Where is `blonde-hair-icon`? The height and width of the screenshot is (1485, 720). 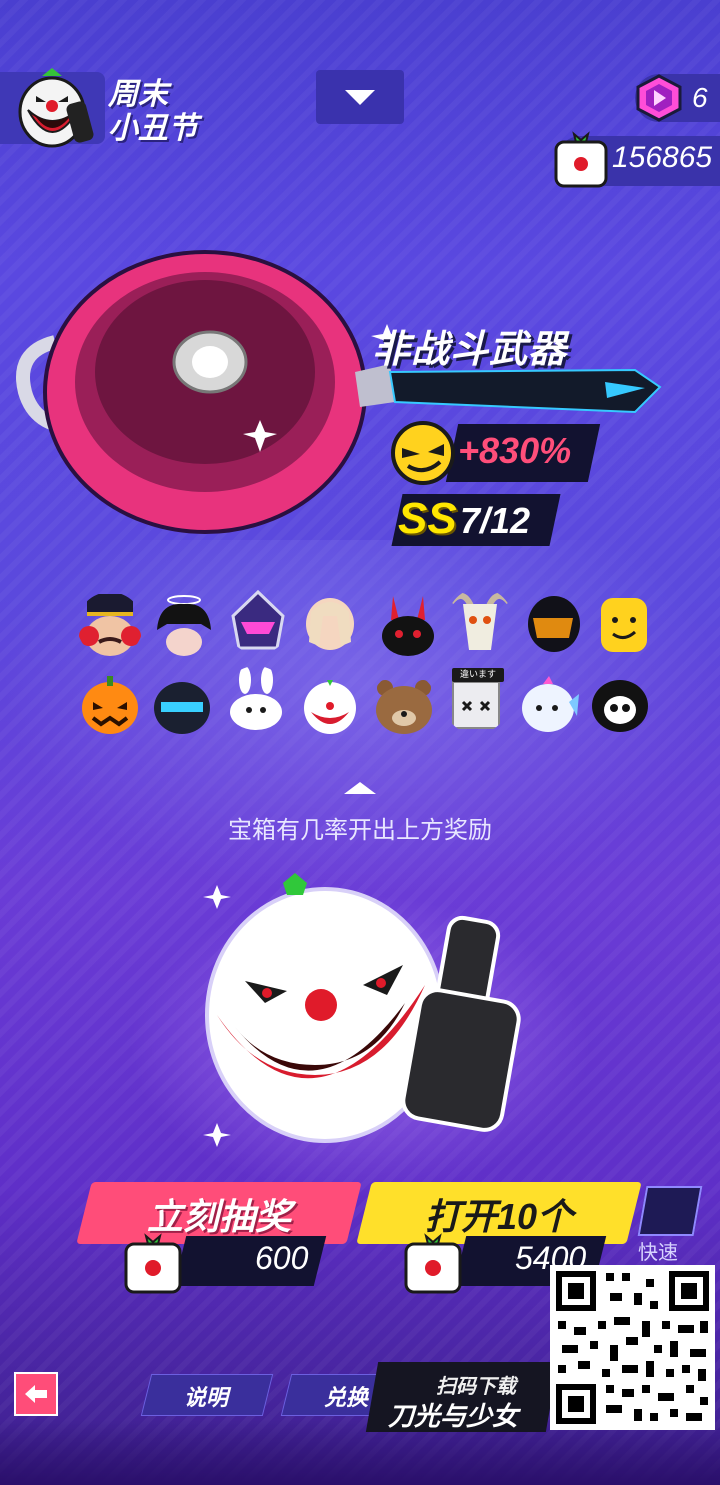
blonde-hair-icon is located at coordinates (330, 625).